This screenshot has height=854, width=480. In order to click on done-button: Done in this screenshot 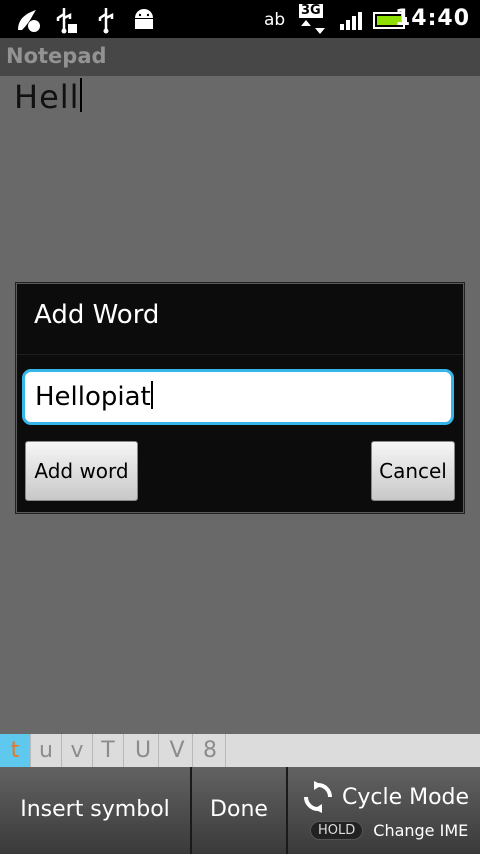, I will do `click(240, 810)`.